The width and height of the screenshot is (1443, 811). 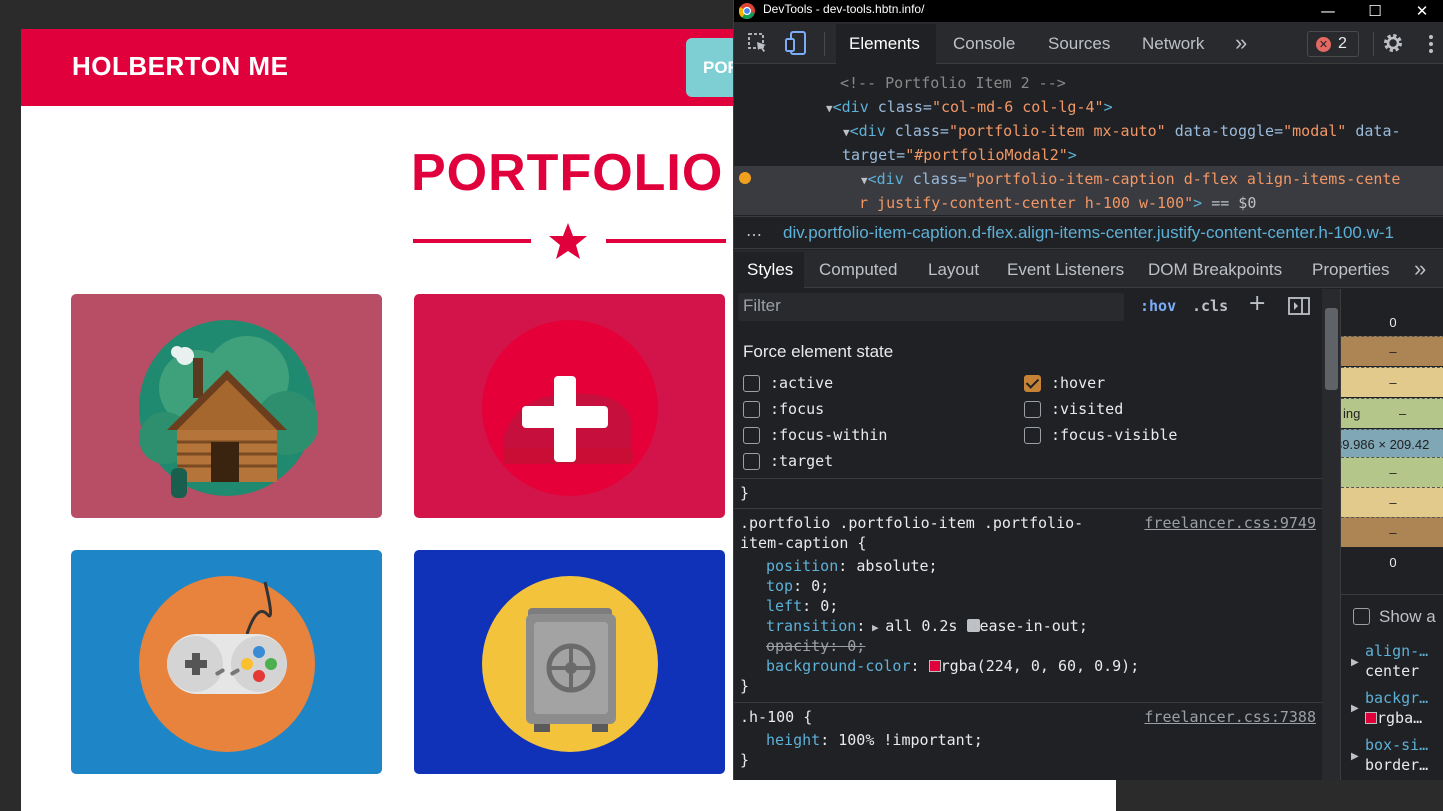 What do you see at coordinates (1230, 523) in the screenshot?
I see `rule1-source-link: freelancer.css:9749` at bounding box center [1230, 523].